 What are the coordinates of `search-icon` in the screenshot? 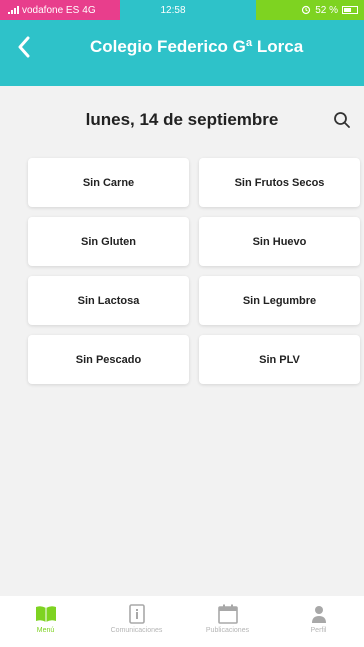 It's located at (342, 120).